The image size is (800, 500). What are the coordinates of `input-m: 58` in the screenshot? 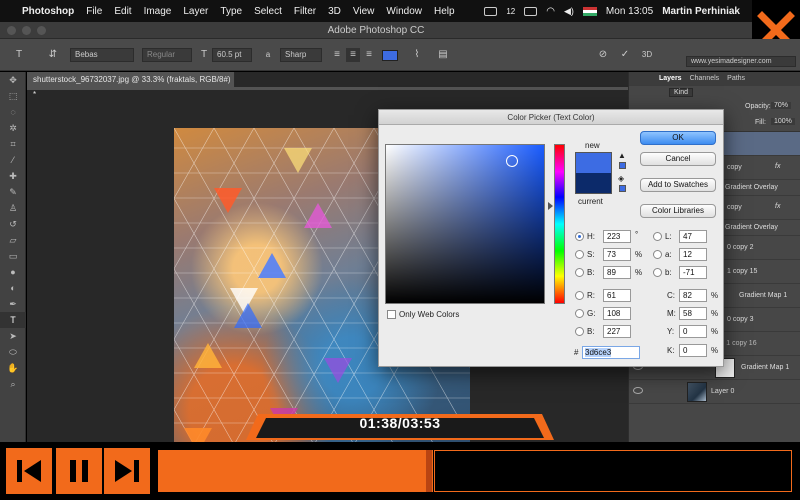 It's located at (693, 313).